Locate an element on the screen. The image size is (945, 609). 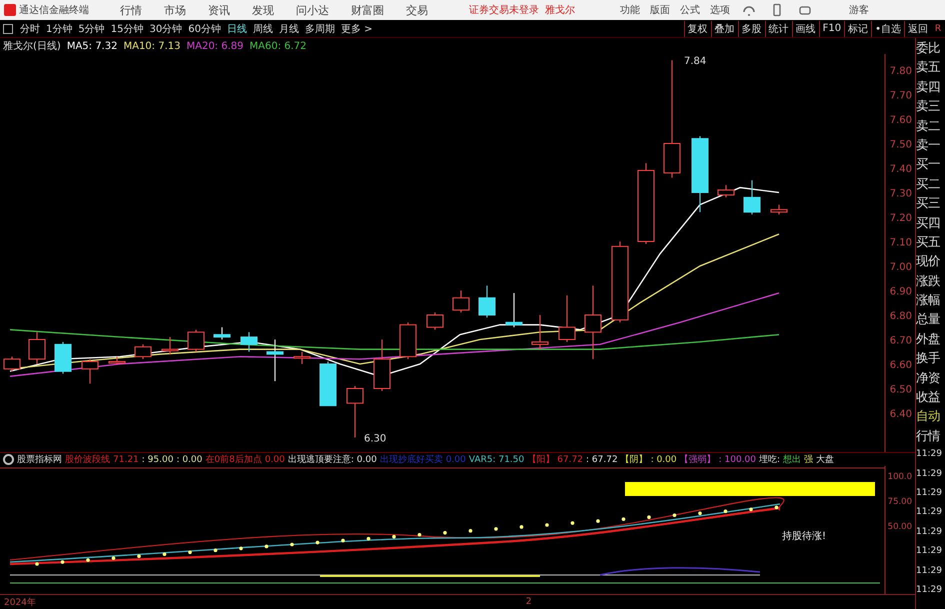
quote-label: 卖四 is located at coordinates (928, 87).